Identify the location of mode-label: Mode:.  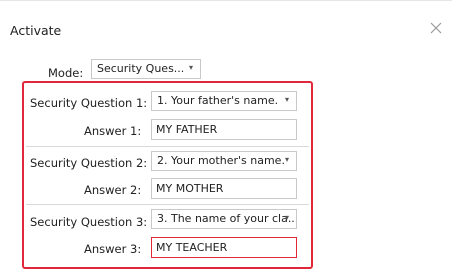
(66, 73).